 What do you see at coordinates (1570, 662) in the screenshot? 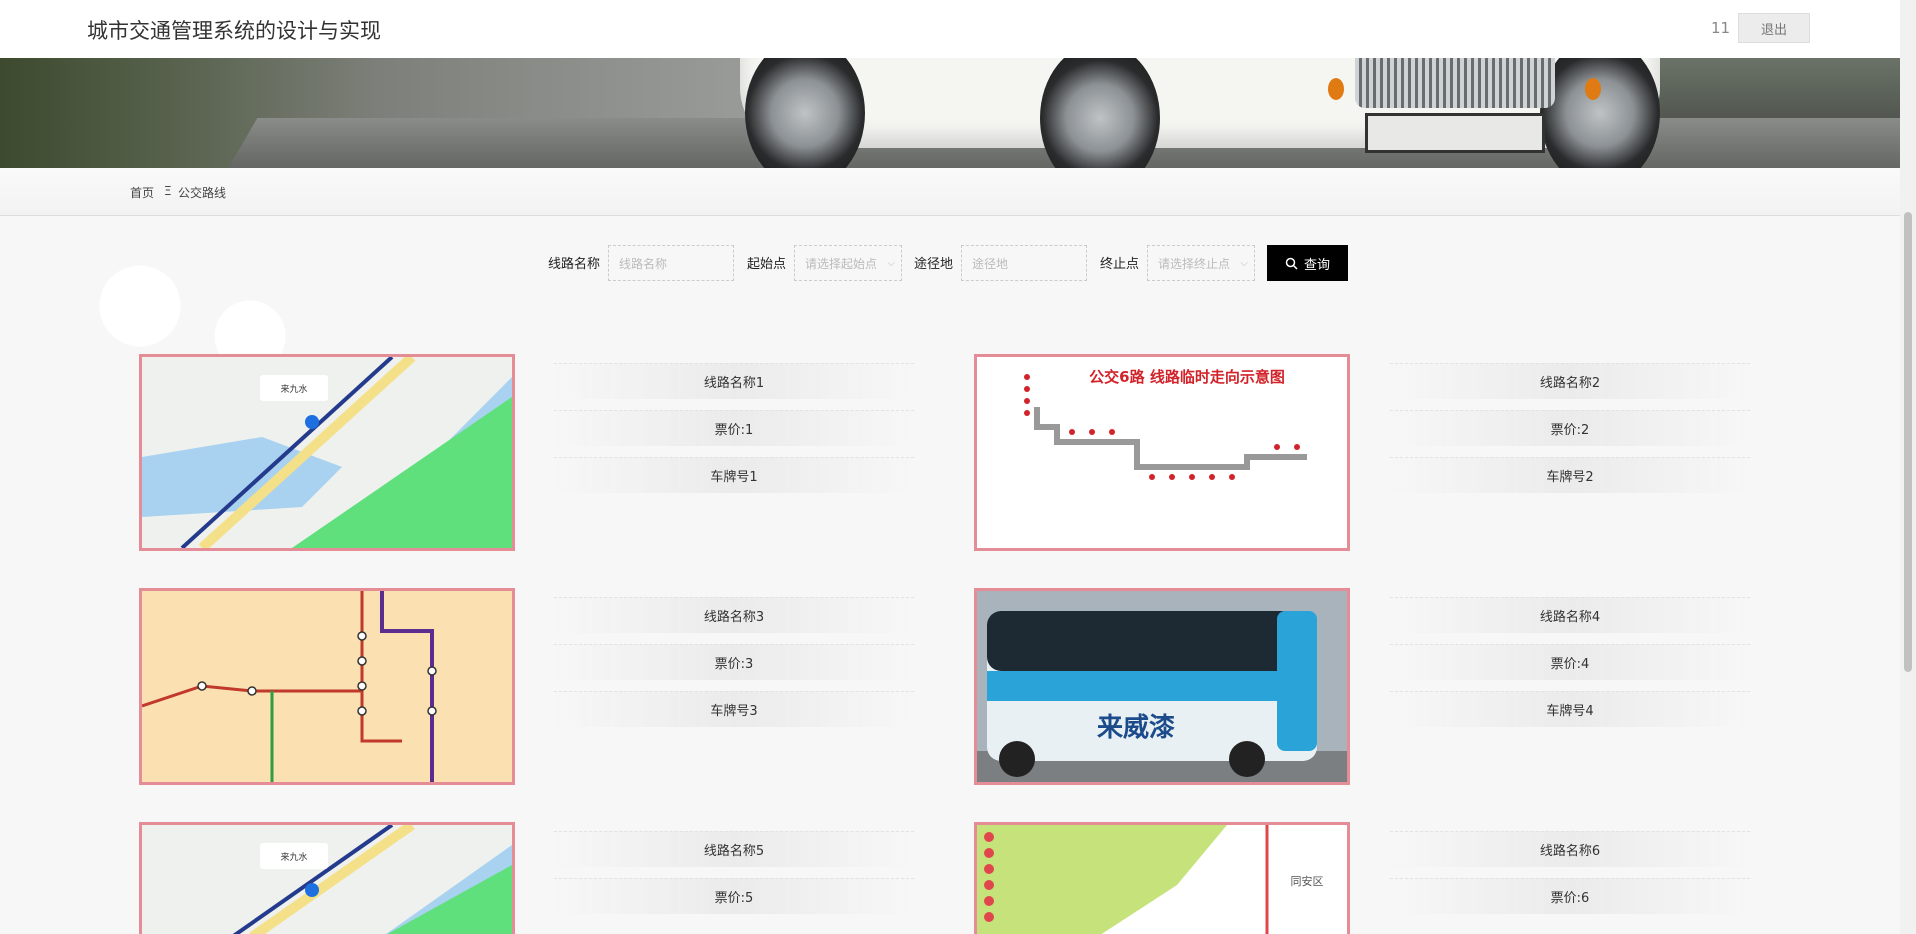
I see `route-price-4: 票价:4` at bounding box center [1570, 662].